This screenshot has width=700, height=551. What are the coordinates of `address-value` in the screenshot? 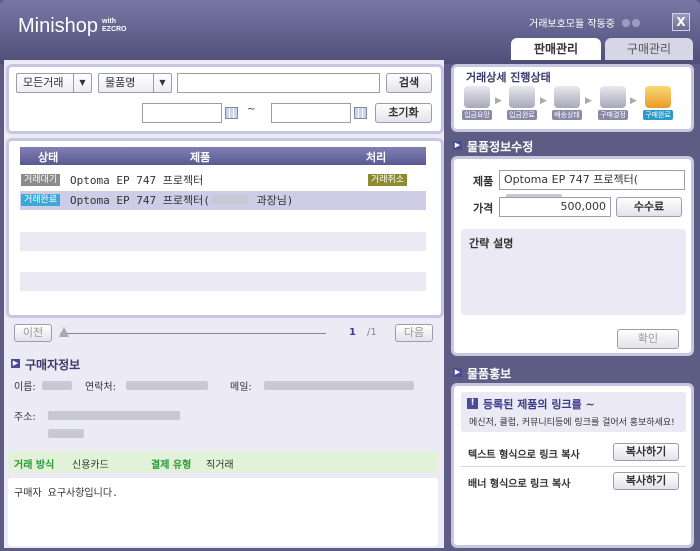 It's located at (114, 415).